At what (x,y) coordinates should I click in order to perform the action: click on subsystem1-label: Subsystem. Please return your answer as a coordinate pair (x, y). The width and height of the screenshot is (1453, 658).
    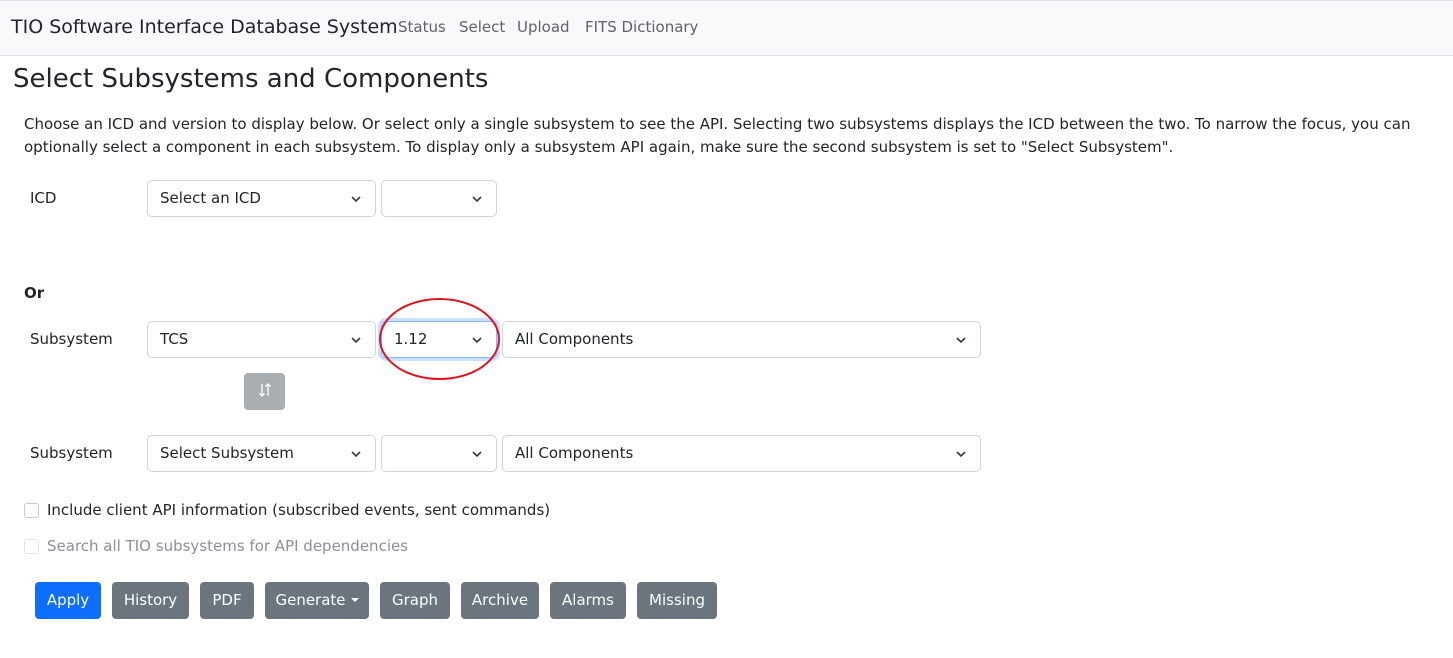
    Looking at the image, I should click on (71, 339).